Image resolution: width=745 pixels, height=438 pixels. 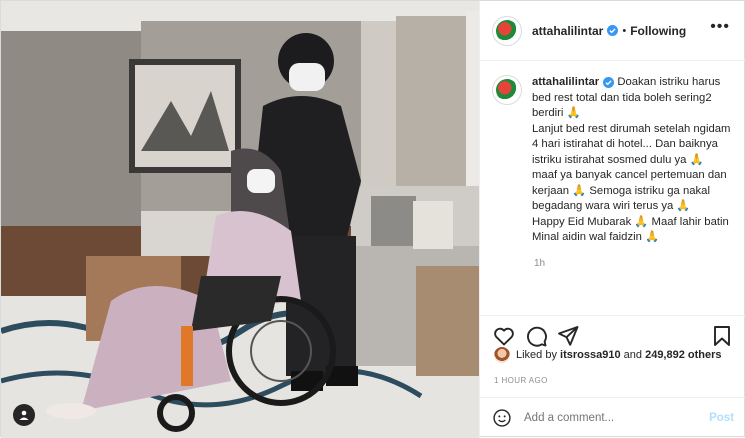 I want to click on caption-username: attahalilintar, so click(x=565, y=82).